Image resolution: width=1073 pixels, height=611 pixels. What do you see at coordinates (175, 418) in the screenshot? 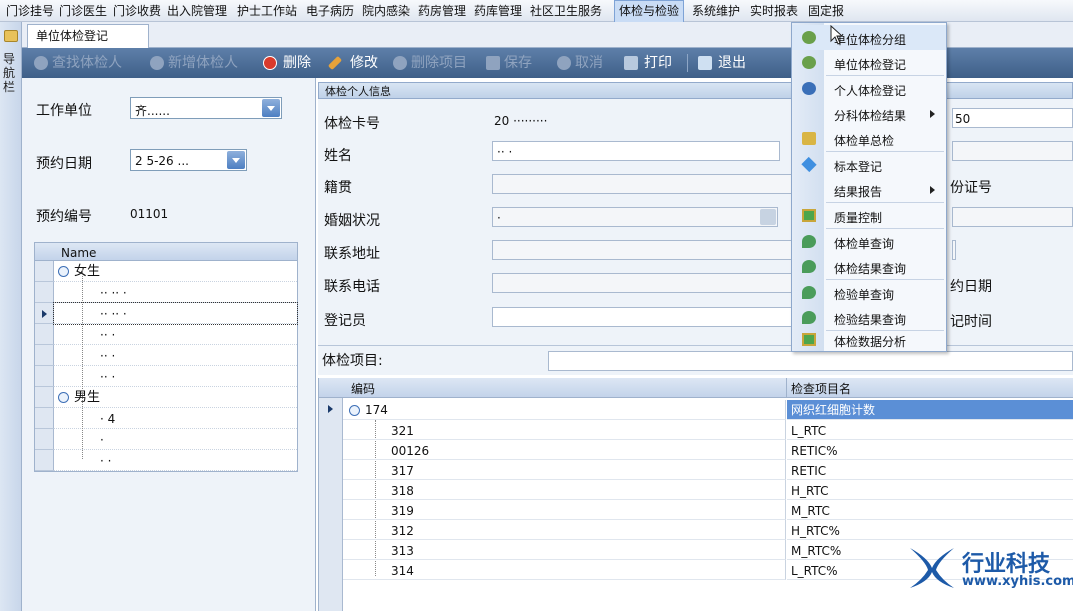
I see `tree-item: · 4` at bounding box center [175, 418].